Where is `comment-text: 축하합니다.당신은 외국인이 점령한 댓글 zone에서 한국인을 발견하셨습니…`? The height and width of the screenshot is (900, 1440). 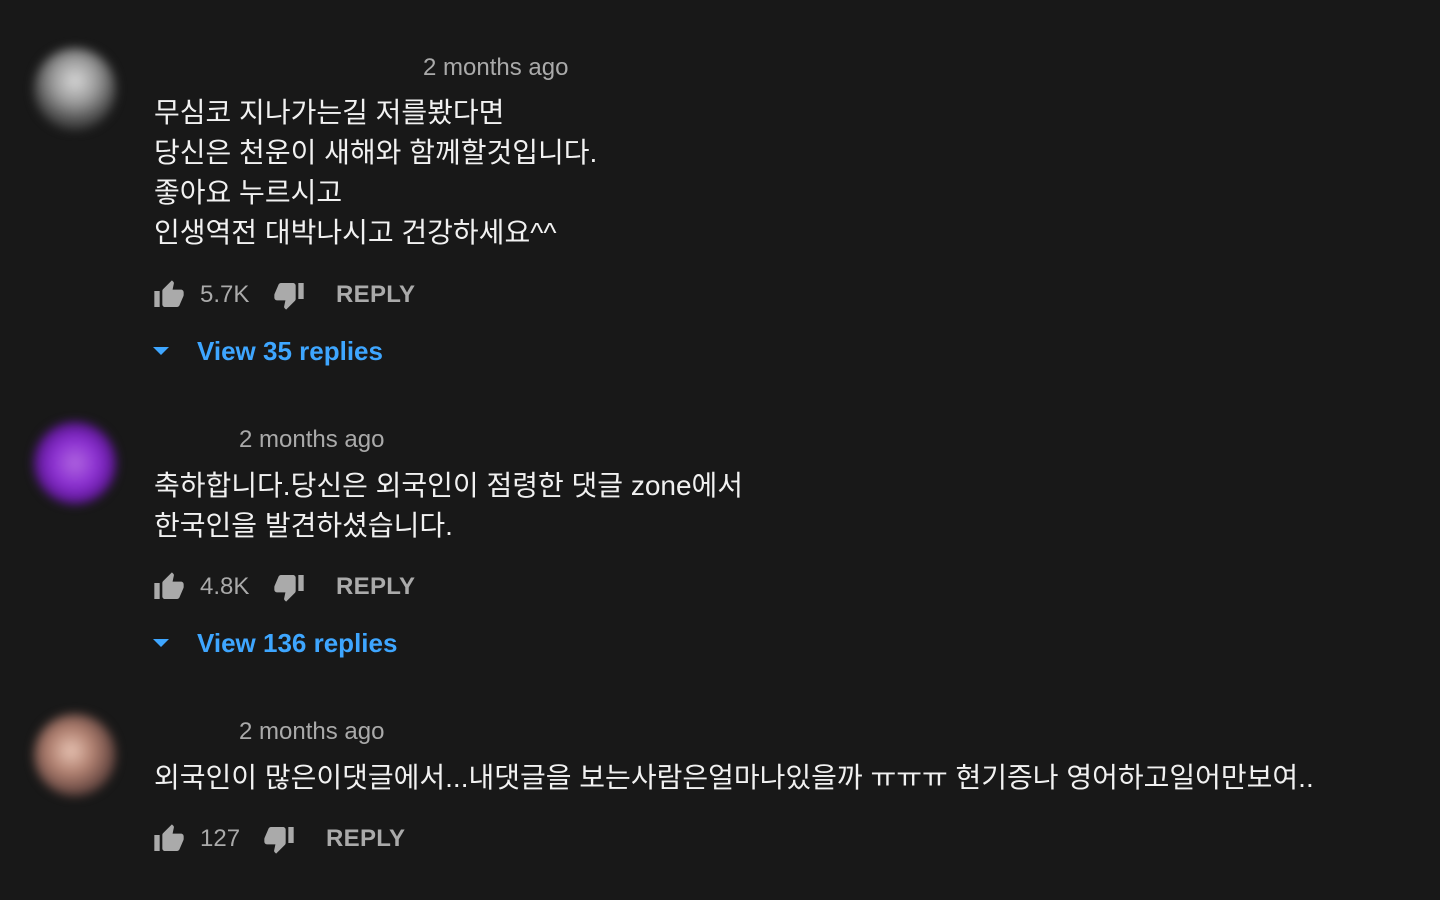 comment-text: 축하합니다.당신은 외국인이 점령한 댓글 zone에서 한국인을 발견하셨습니… is located at coordinates (448, 506).